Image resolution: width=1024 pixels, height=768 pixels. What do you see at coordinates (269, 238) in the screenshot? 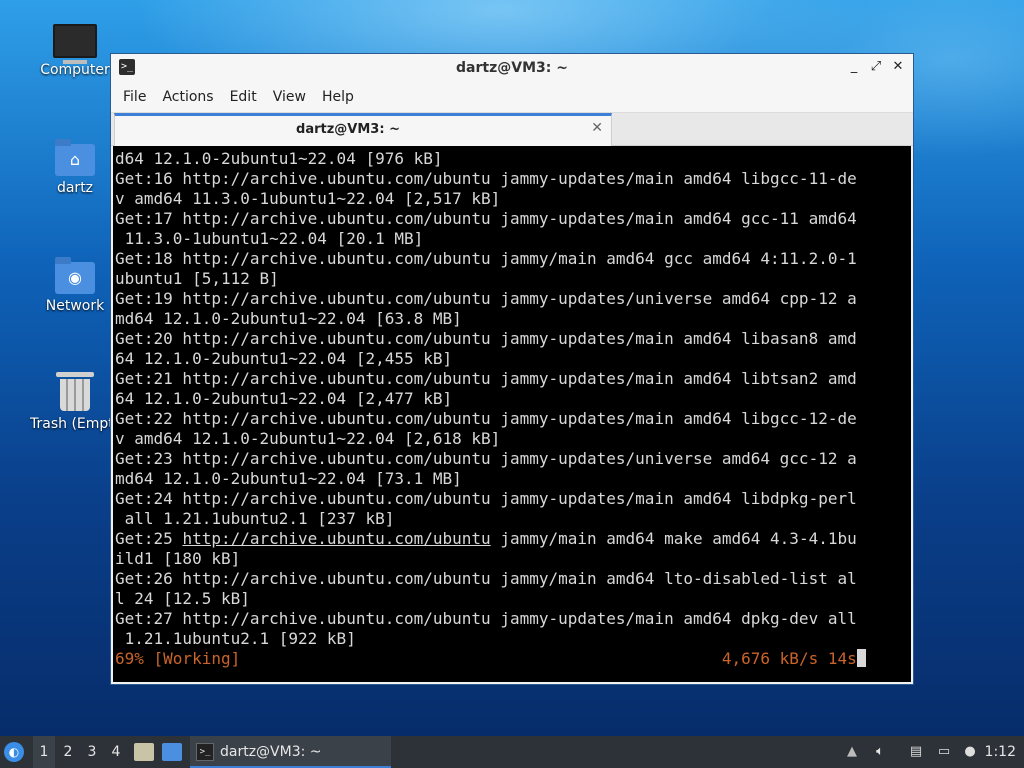
I see `terminal-line: 11.3.0-1ubuntu1~22.04 [20.1 MB]` at bounding box center [269, 238].